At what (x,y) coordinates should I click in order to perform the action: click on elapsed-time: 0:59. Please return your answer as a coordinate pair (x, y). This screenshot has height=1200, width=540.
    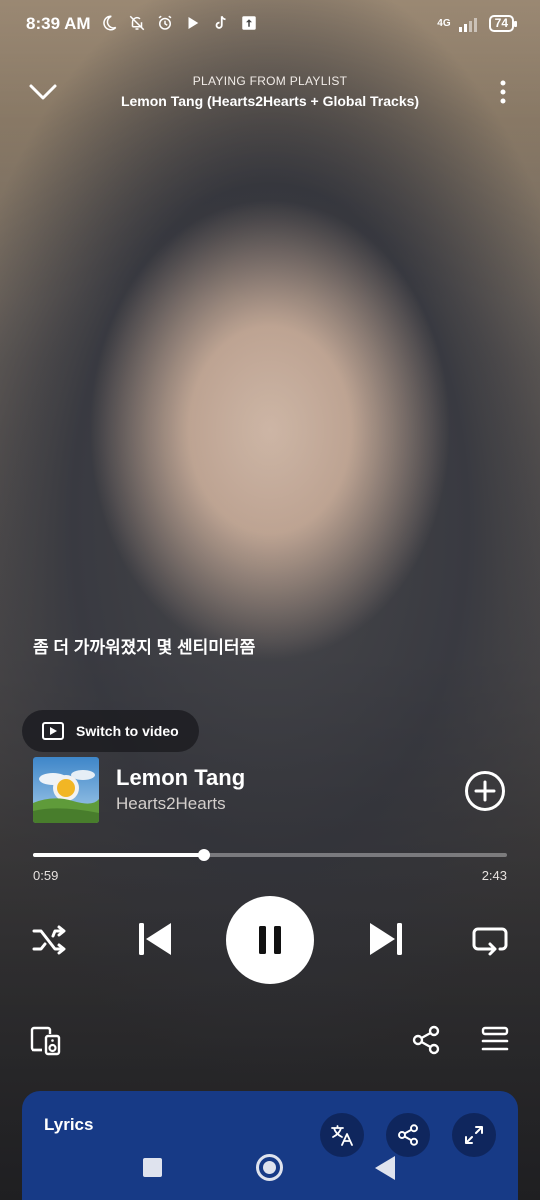
    Looking at the image, I should click on (46, 875).